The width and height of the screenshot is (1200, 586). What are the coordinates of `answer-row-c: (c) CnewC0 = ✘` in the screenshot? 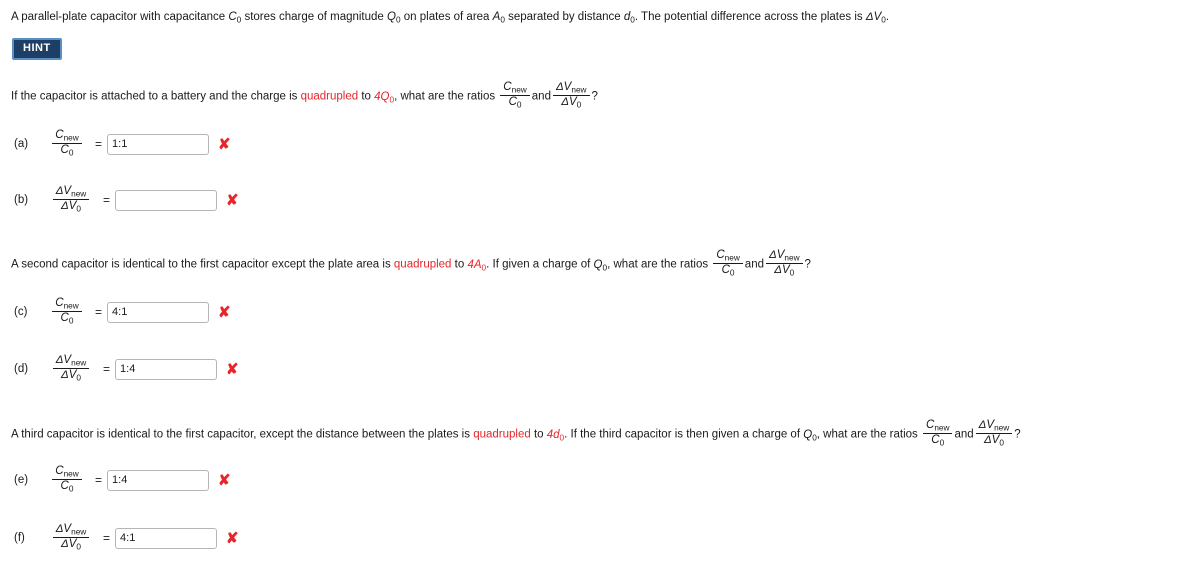 It's located at (122, 312).